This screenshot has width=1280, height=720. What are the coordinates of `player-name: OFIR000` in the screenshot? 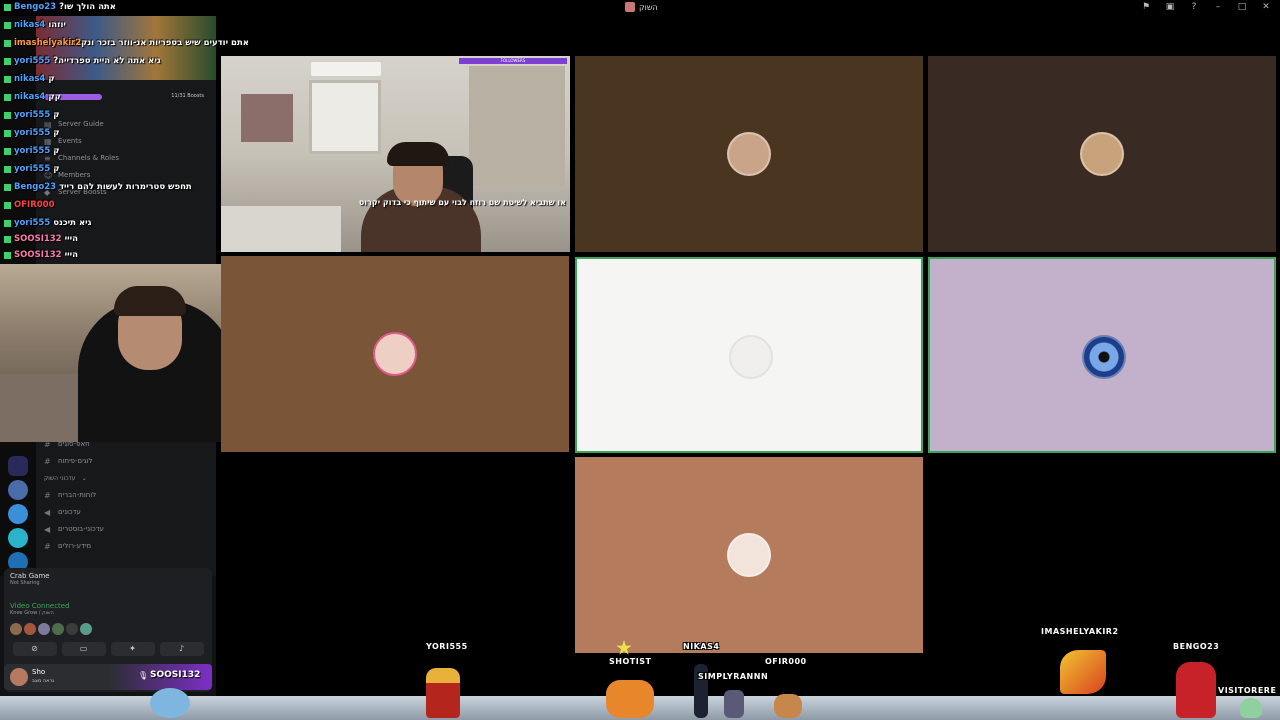 It's located at (786, 661).